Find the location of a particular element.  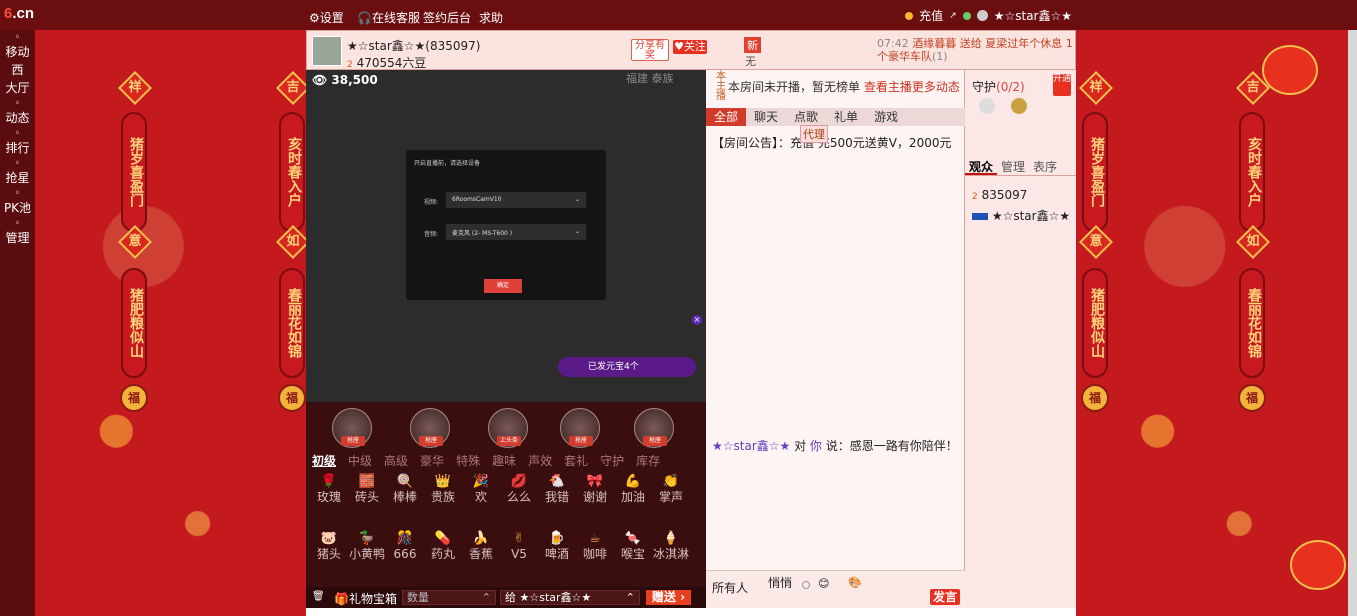

gift-icon: 🌹 is located at coordinates (329, 481).